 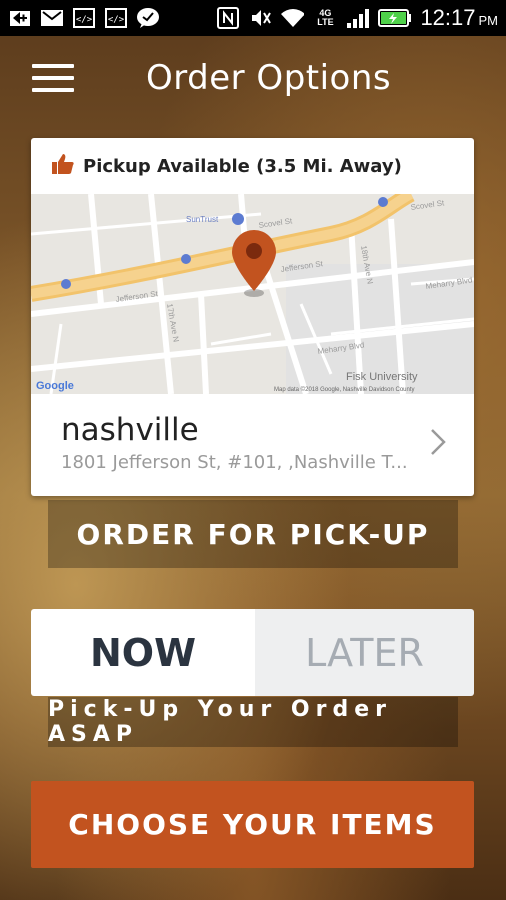 What do you see at coordinates (63, 166) in the screenshot?
I see `thumbs-up-icon` at bounding box center [63, 166].